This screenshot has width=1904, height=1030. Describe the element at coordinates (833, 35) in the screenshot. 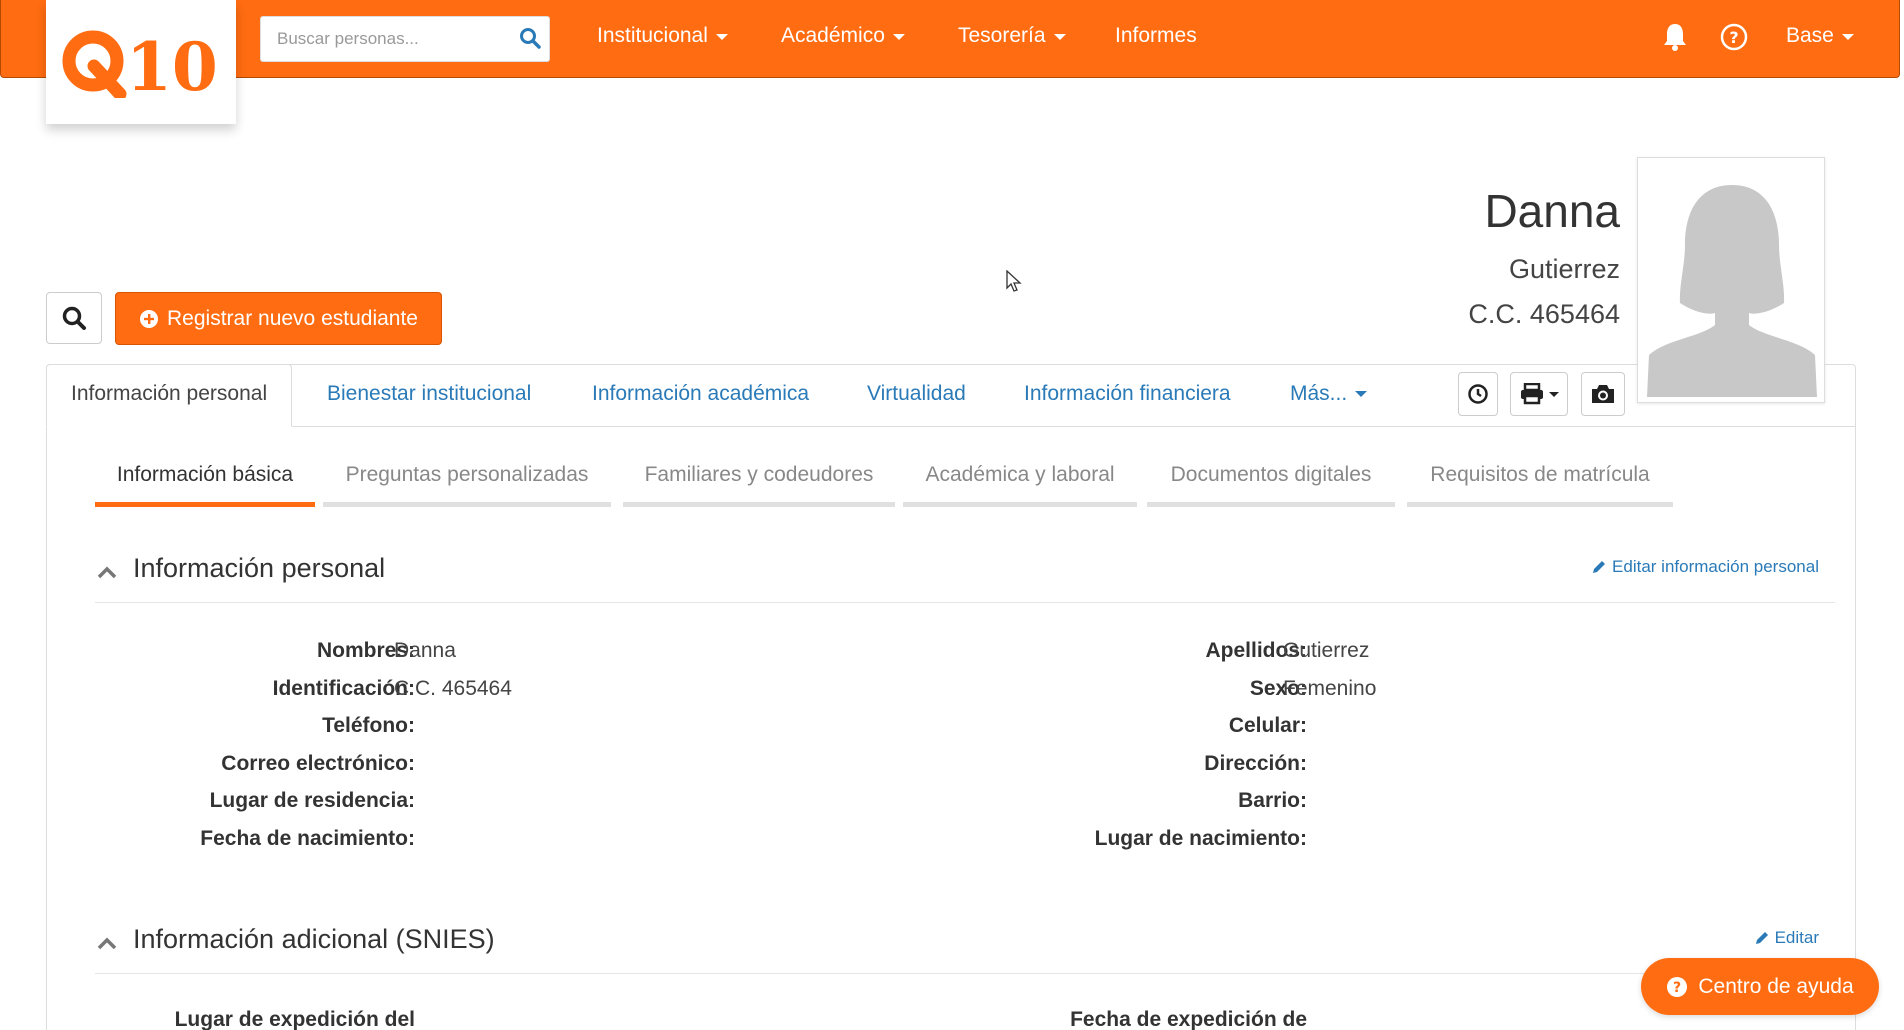

I see `nav-label: Académico` at that location.